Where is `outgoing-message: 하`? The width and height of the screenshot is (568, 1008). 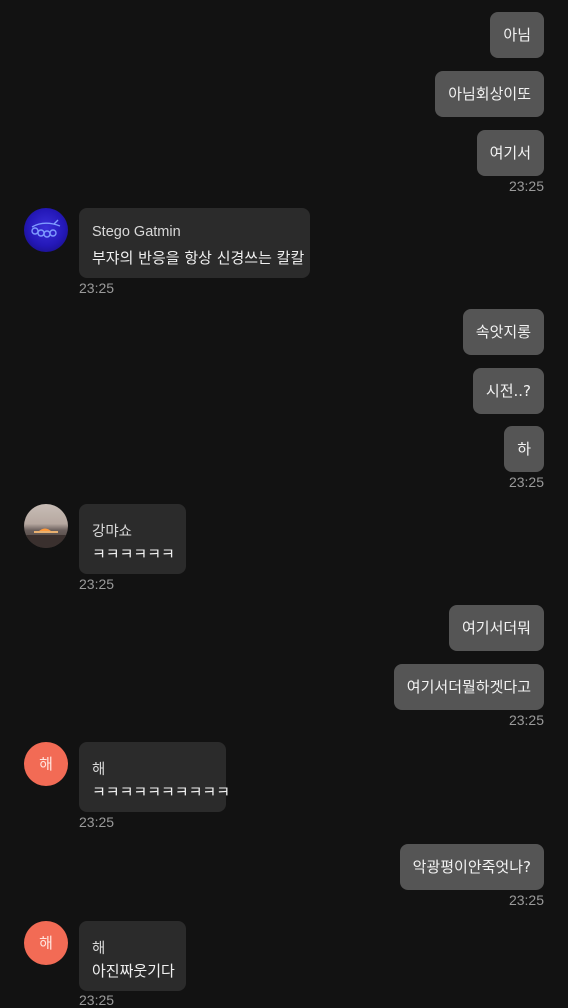
outgoing-message: 하 is located at coordinates (524, 449).